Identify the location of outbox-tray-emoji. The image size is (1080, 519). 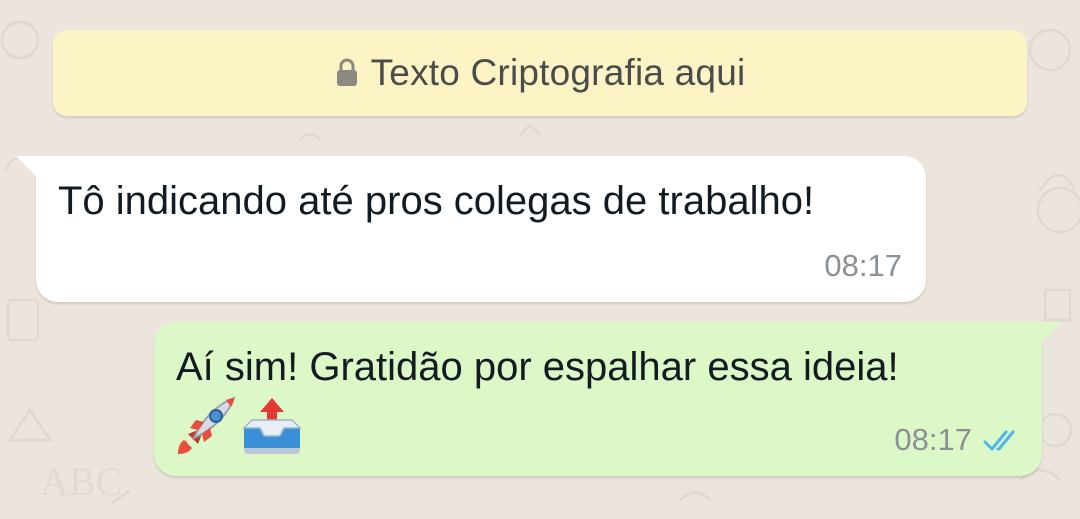
(272, 426).